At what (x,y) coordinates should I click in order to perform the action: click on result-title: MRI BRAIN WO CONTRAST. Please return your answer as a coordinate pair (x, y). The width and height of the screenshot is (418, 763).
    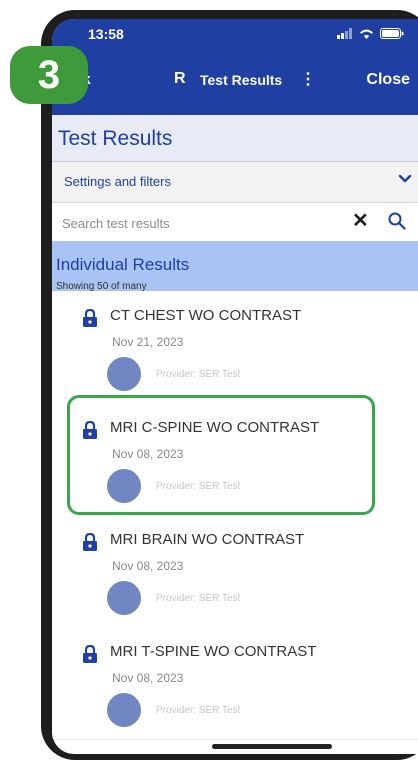
    Looking at the image, I should click on (207, 539).